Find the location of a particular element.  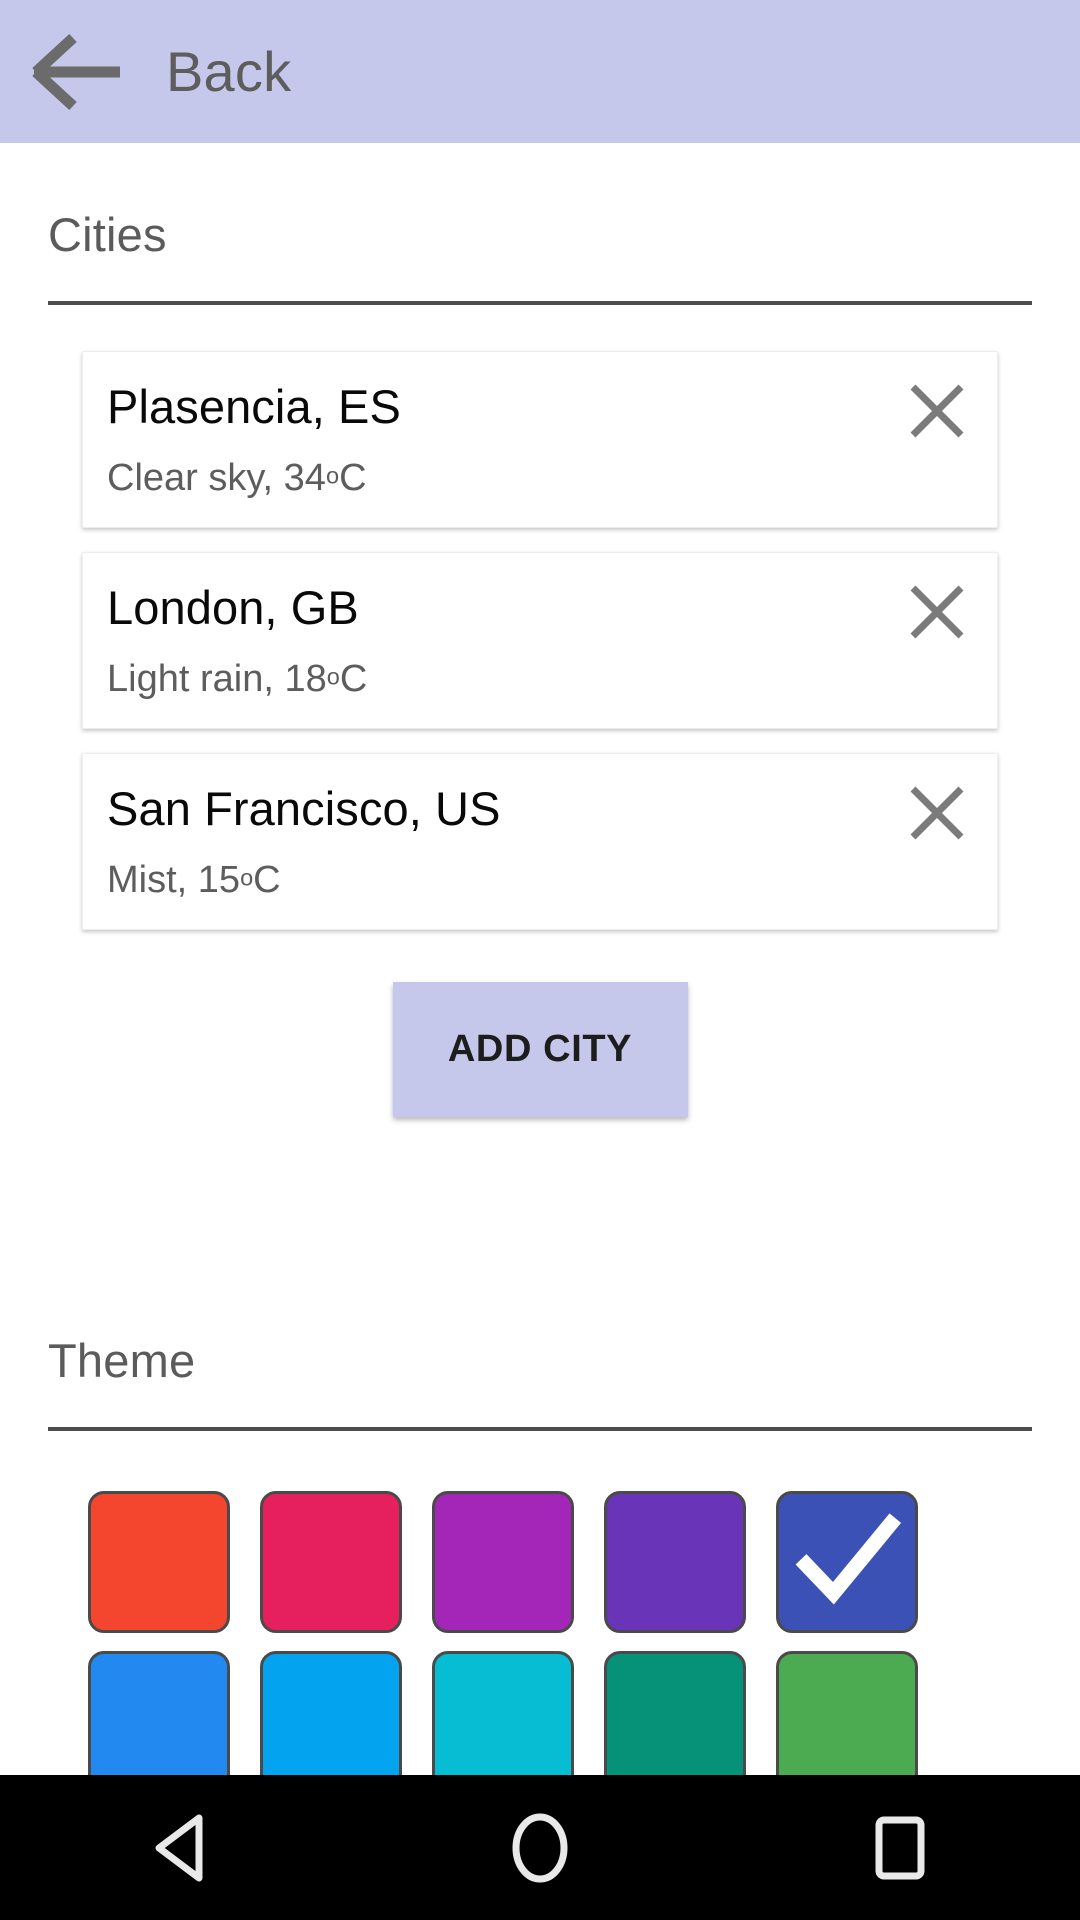

theme-swatch-indigo is located at coordinates (847, 1562).